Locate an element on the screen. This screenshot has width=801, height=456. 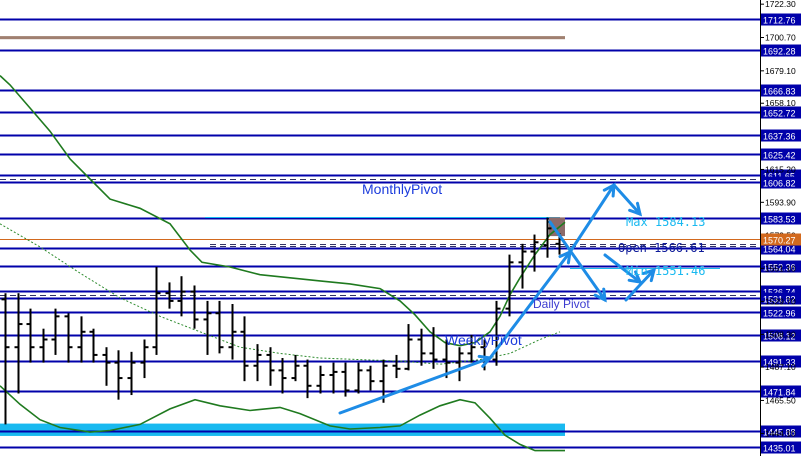
level-tag-label-18: 1435.01 is located at coordinates (779, 449).